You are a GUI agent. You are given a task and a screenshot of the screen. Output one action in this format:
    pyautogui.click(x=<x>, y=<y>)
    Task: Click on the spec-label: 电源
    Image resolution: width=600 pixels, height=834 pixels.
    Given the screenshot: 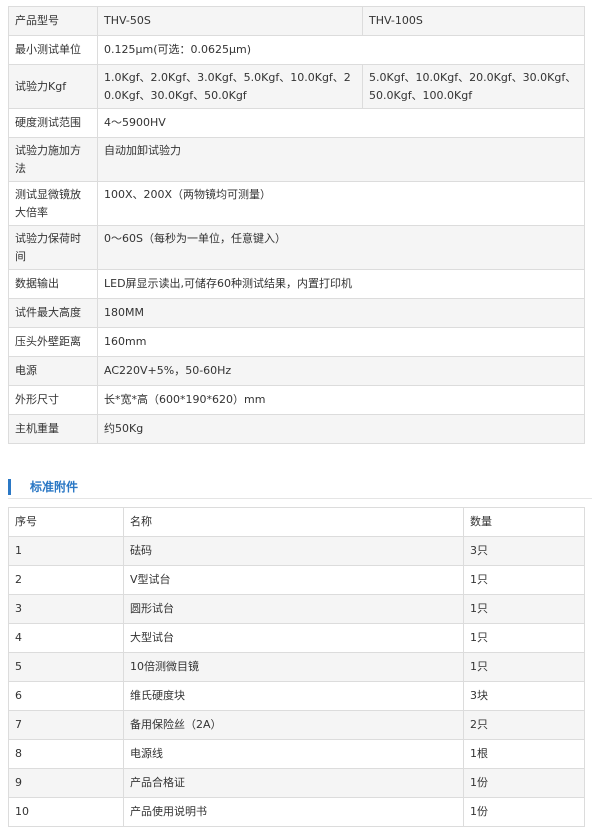 What is the action you would take?
    pyautogui.click(x=53, y=371)
    